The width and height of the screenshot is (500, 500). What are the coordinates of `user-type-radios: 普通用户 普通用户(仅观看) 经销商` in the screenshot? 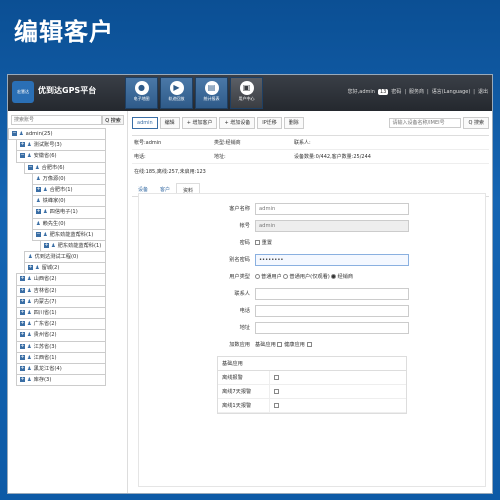 It's located at (304, 276).